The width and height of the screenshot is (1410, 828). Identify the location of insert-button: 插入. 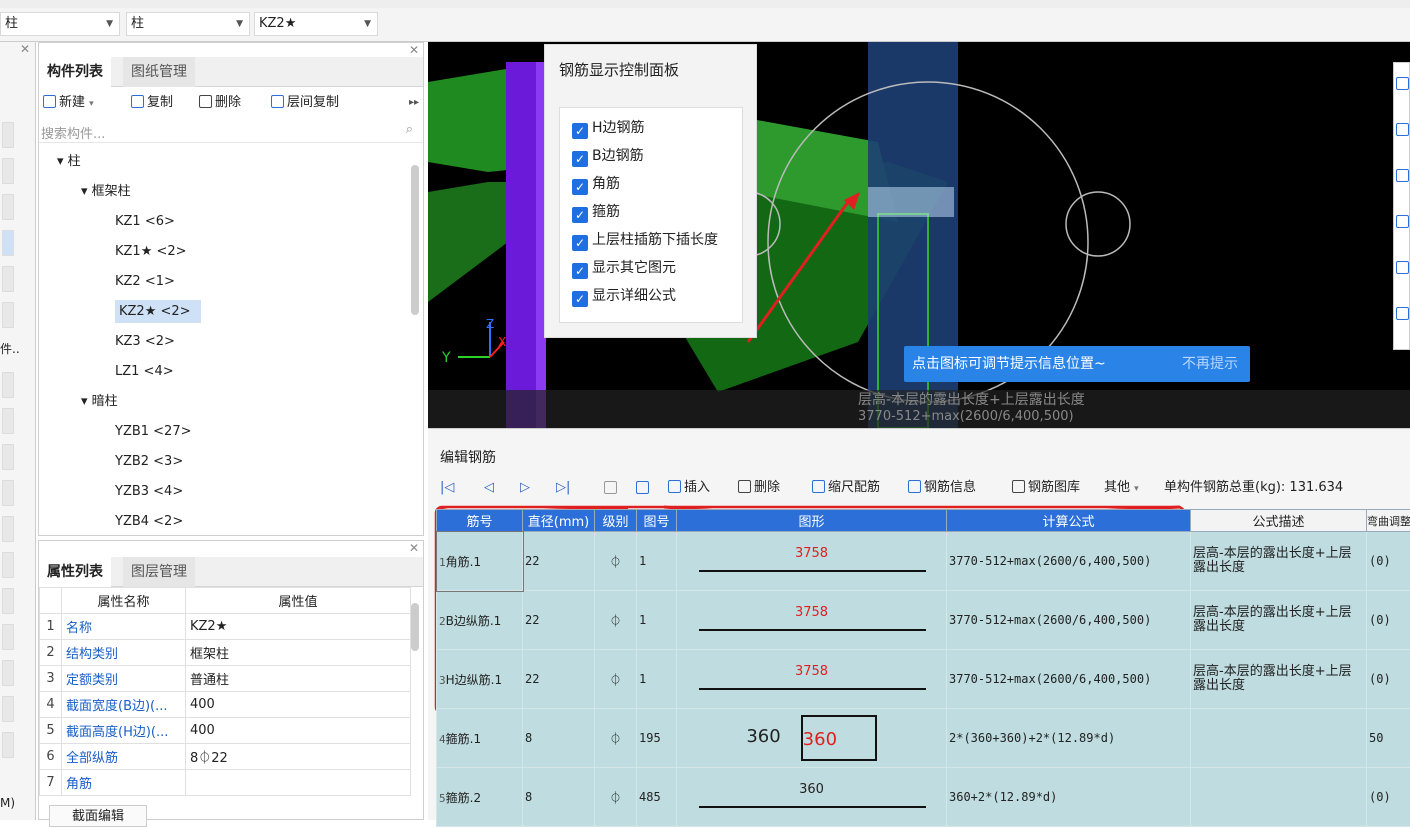
(689, 488).